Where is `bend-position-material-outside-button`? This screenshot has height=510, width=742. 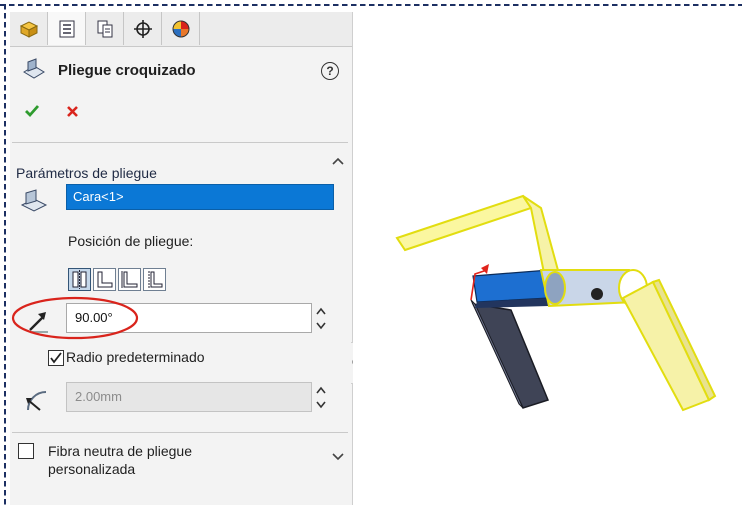 bend-position-material-outside-button is located at coordinates (129, 279).